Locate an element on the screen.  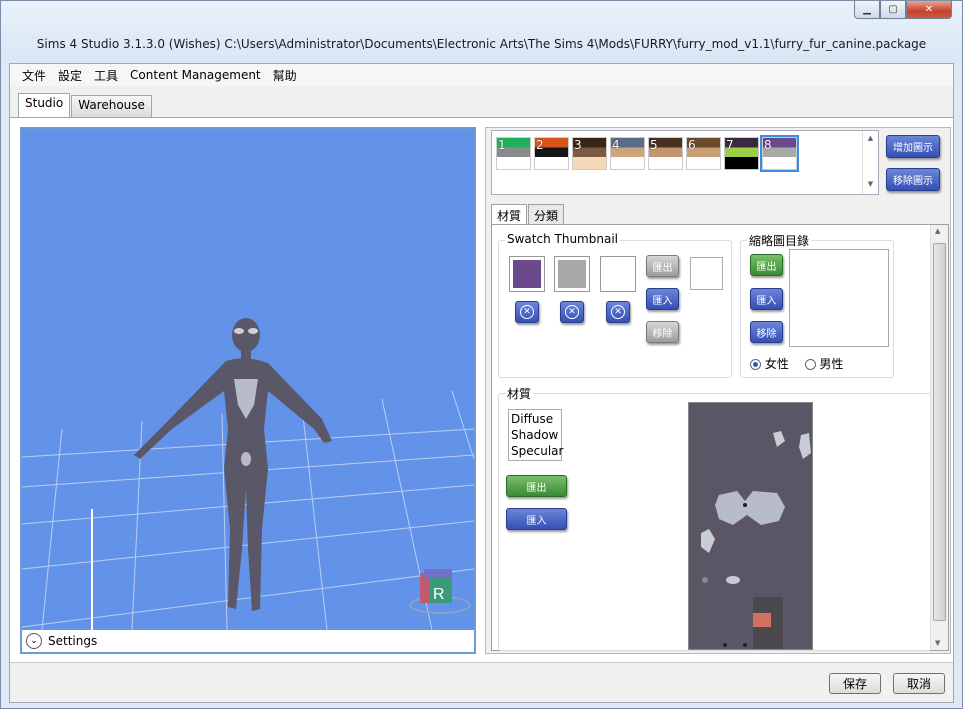
cube-letter: R is located at coordinates (439, 594).